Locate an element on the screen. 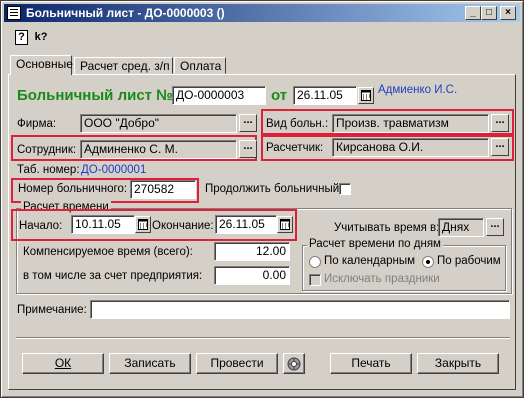 The image size is (524, 398). start-label: Начало: is located at coordinates (41, 226).